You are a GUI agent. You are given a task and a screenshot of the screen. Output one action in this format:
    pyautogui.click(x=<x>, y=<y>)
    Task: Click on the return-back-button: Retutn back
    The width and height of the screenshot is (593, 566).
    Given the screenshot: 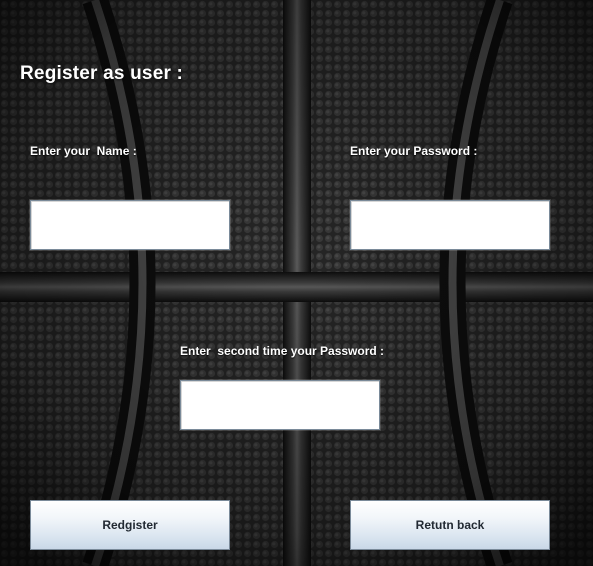 What is the action you would take?
    pyautogui.click(x=450, y=525)
    